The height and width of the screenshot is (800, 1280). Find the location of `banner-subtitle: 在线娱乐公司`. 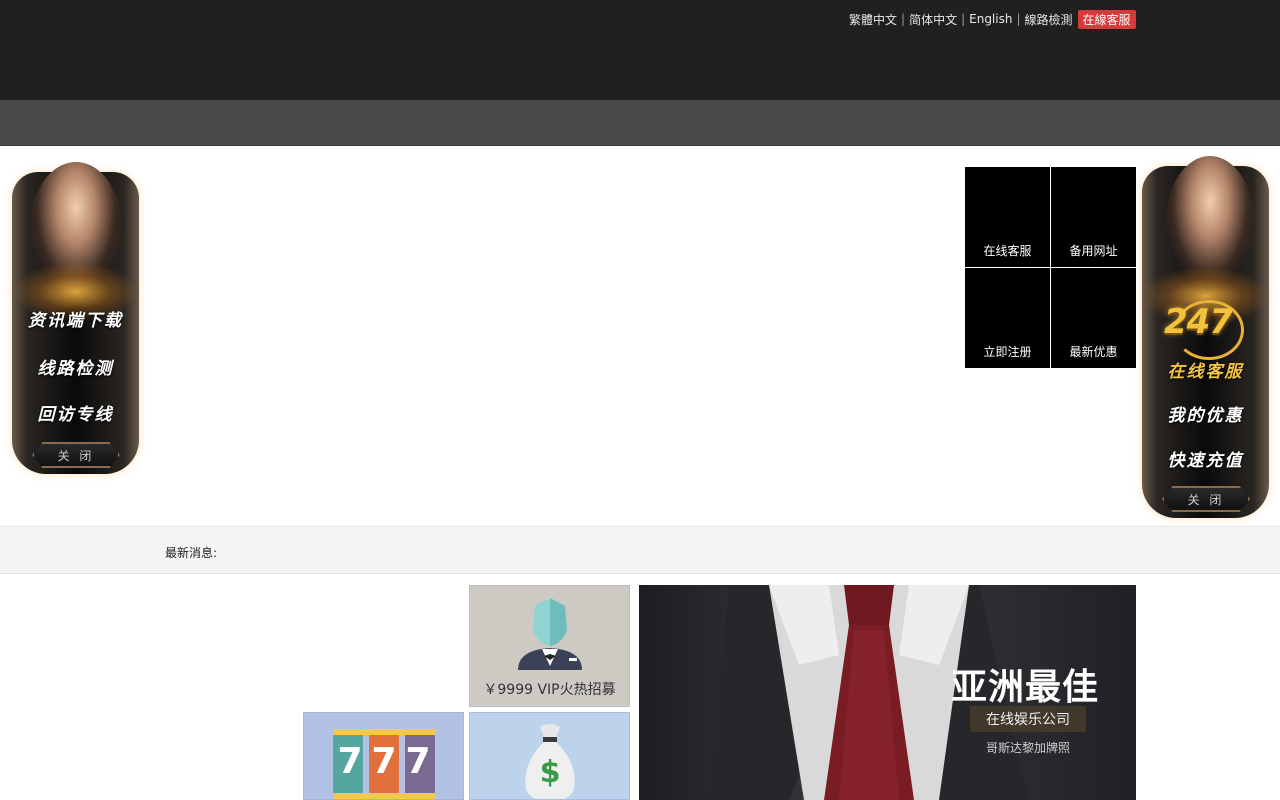

banner-subtitle: 在线娱乐公司 is located at coordinates (1028, 719).